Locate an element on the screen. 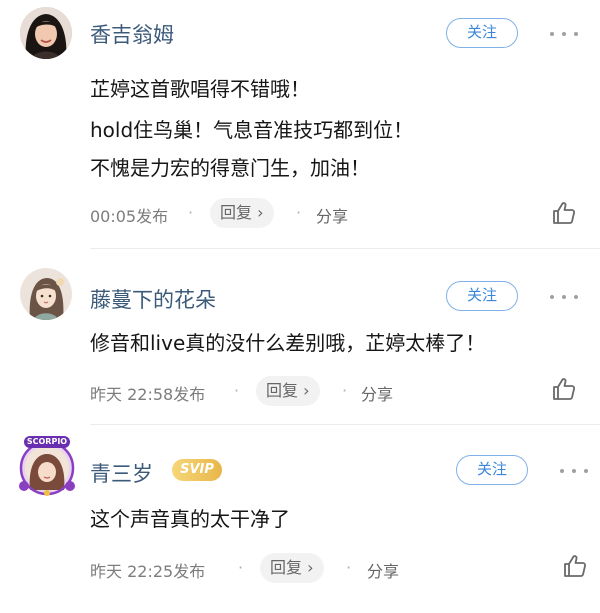  username: 香吉翁姆 is located at coordinates (132, 34).